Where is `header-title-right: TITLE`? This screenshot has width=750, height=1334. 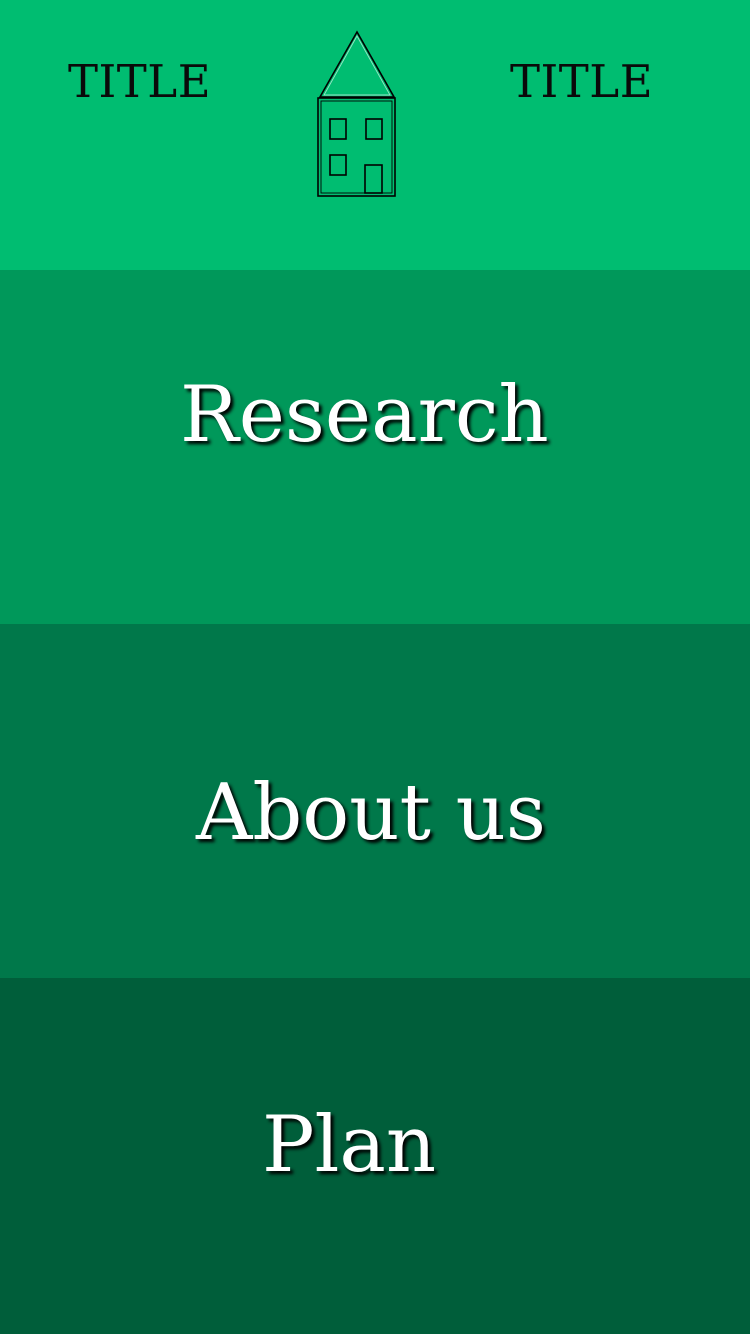 header-title-right: TITLE is located at coordinates (581, 82).